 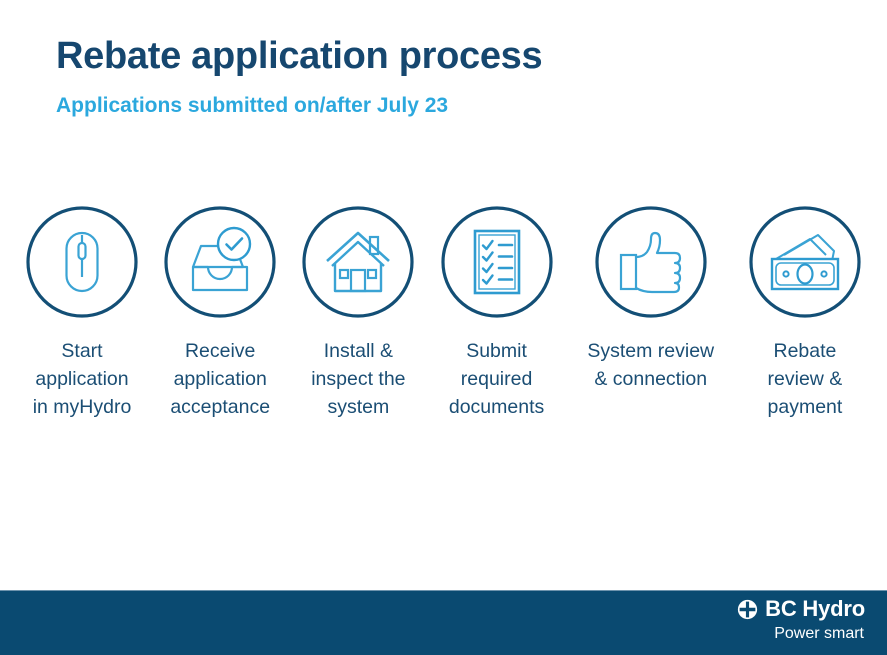 What do you see at coordinates (819, 633) in the screenshot?
I see `brand-tagline: Power smart` at bounding box center [819, 633].